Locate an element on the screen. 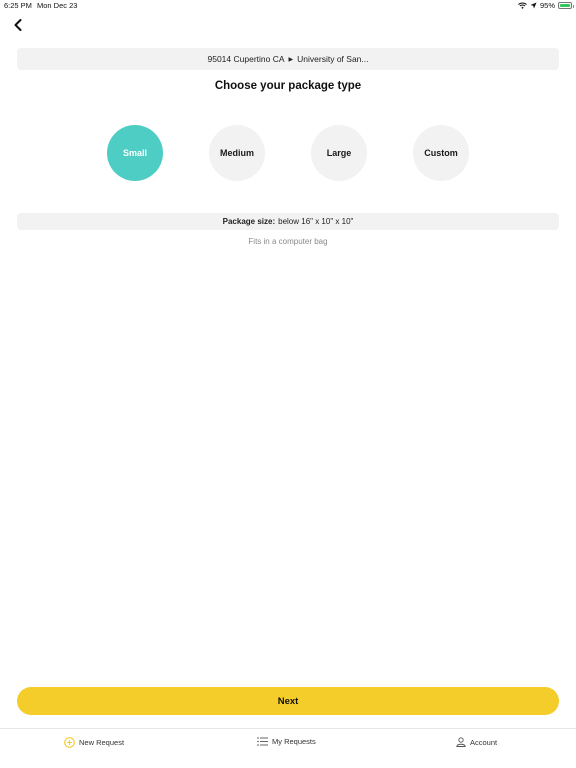 The image size is (576, 768). next-button: Next is located at coordinates (288, 701).